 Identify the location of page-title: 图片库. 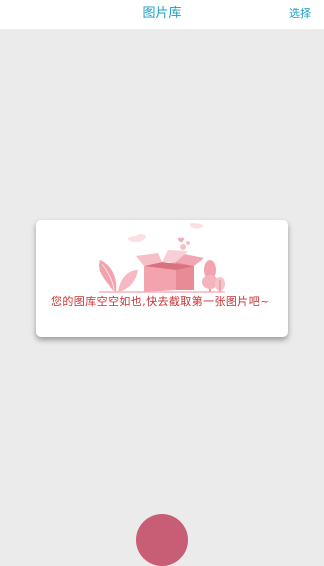
(162, 13).